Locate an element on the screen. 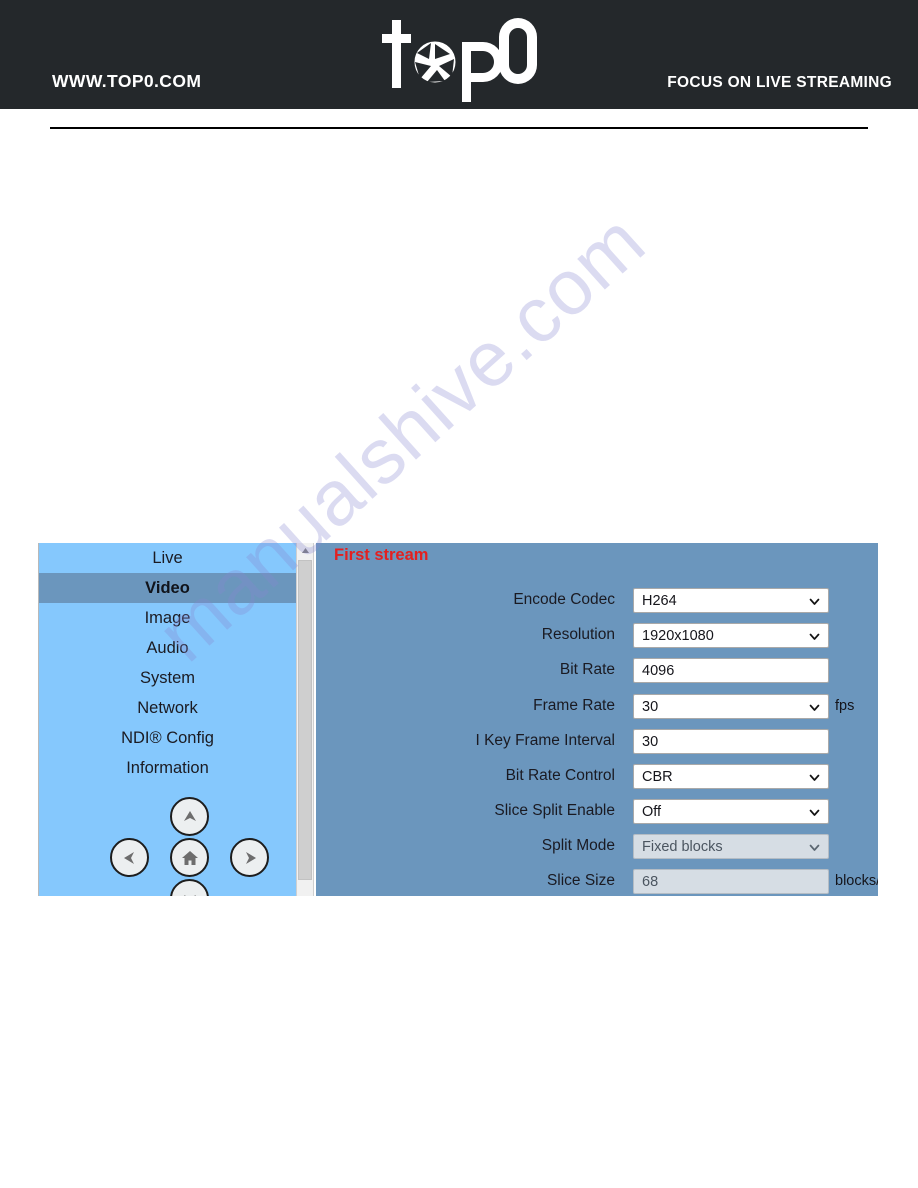 The width and height of the screenshot is (918, 1188). ptz-right-button is located at coordinates (249, 857).